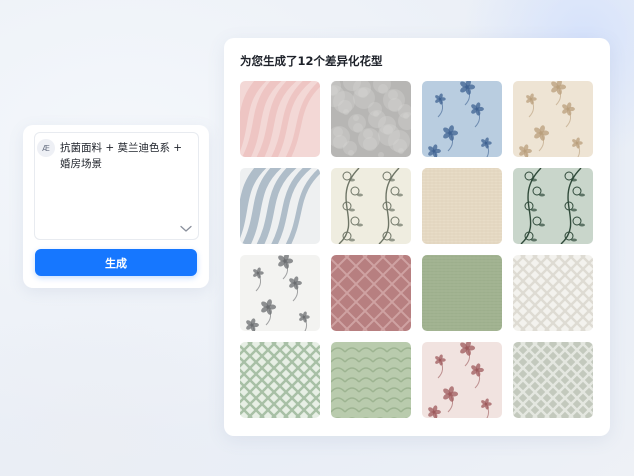  I want to click on sage-vine-pattern, so click(553, 206).